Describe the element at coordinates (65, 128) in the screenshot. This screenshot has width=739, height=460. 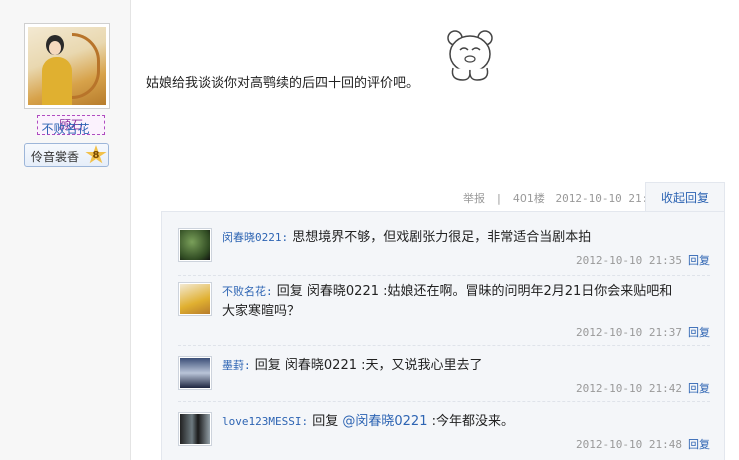
I see `author-name: 不败名花` at that location.